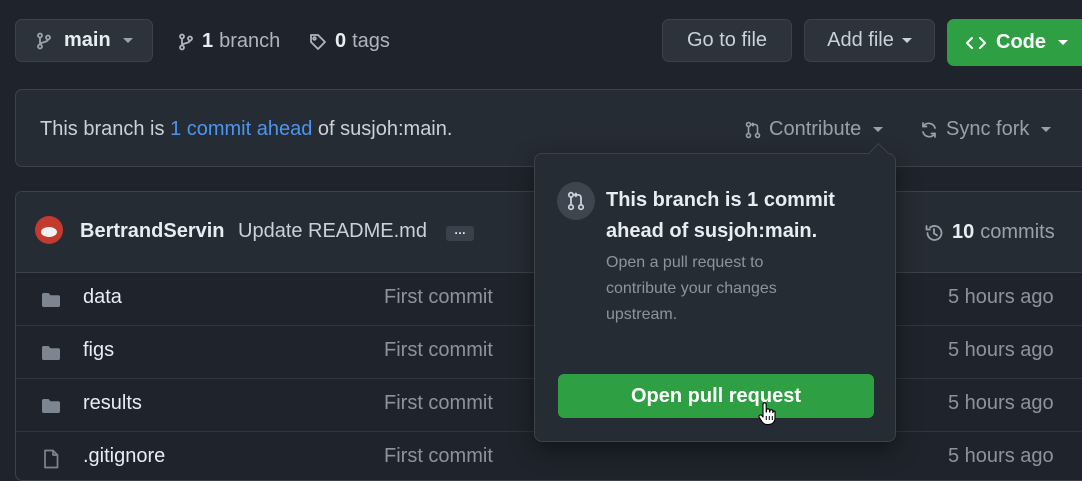 Image resolution: width=1082 pixels, height=481 pixels. What do you see at coordinates (341, 41) in the screenshot?
I see `tags-count: 0` at bounding box center [341, 41].